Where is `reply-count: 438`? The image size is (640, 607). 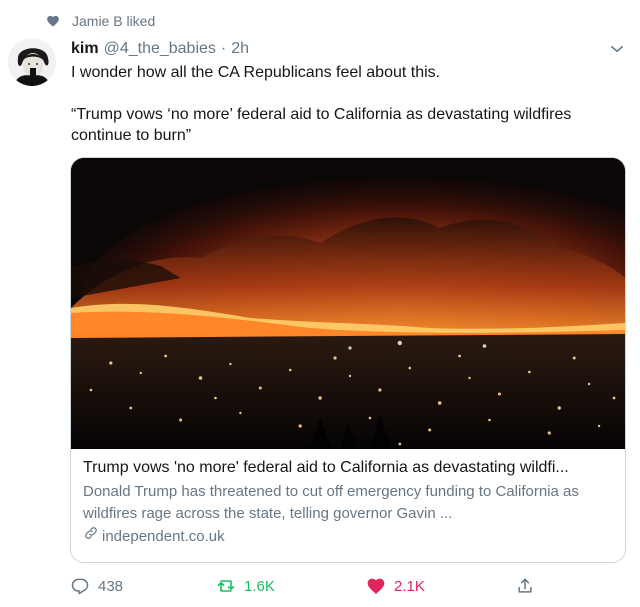
reply-count: 438 is located at coordinates (111, 586).